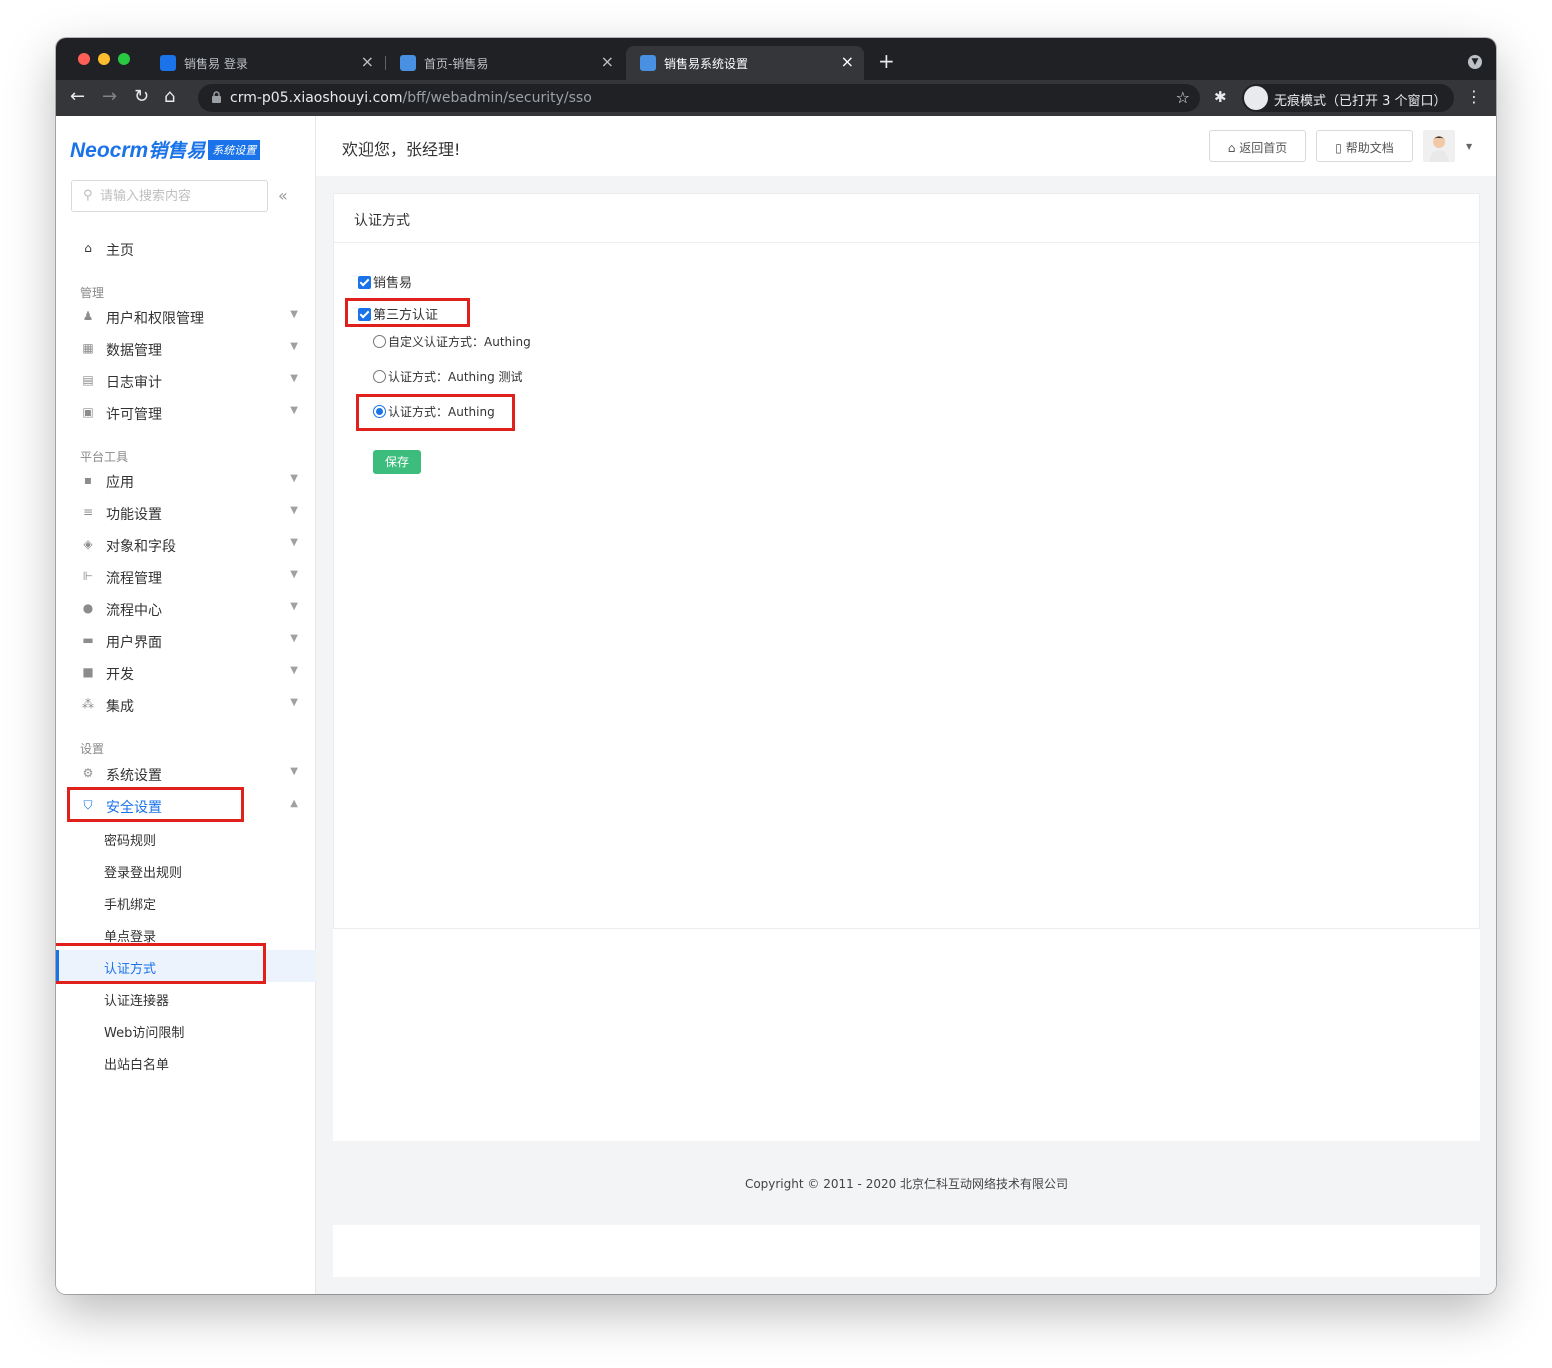 The image size is (1552, 1368). What do you see at coordinates (134, 383) in the screenshot?
I see `sidebar-item-label: 日志审计` at bounding box center [134, 383].